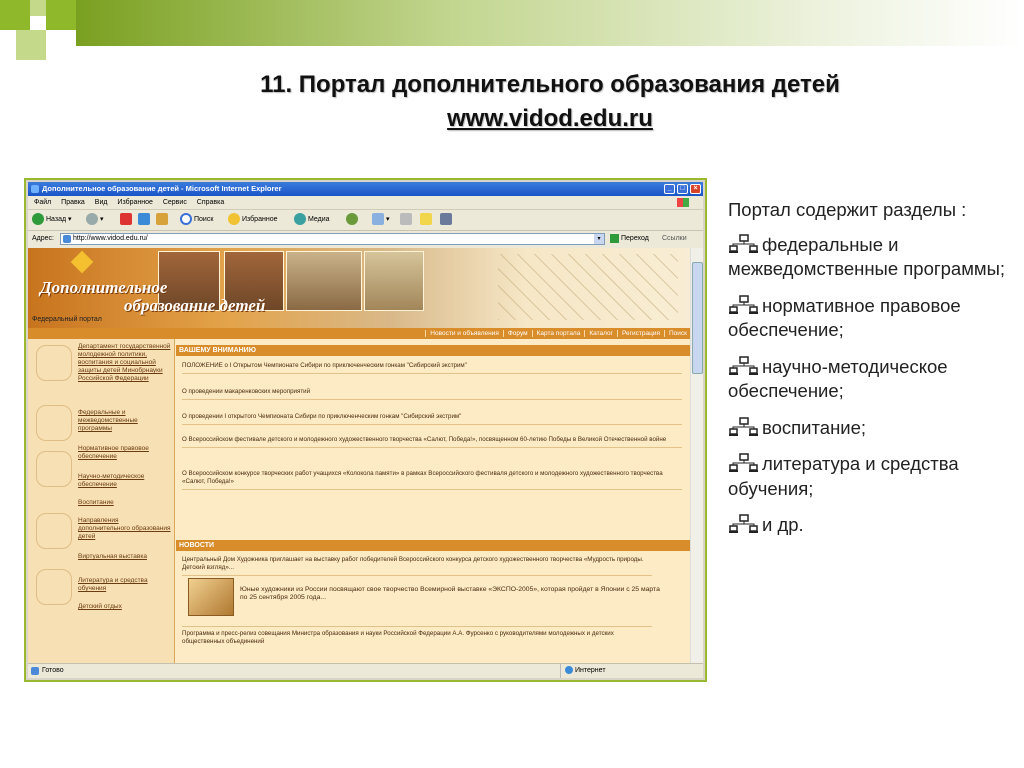  What do you see at coordinates (43, 238) in the screenshot?
I see `address-label: Адрес:` at bounding box center [43, 238].